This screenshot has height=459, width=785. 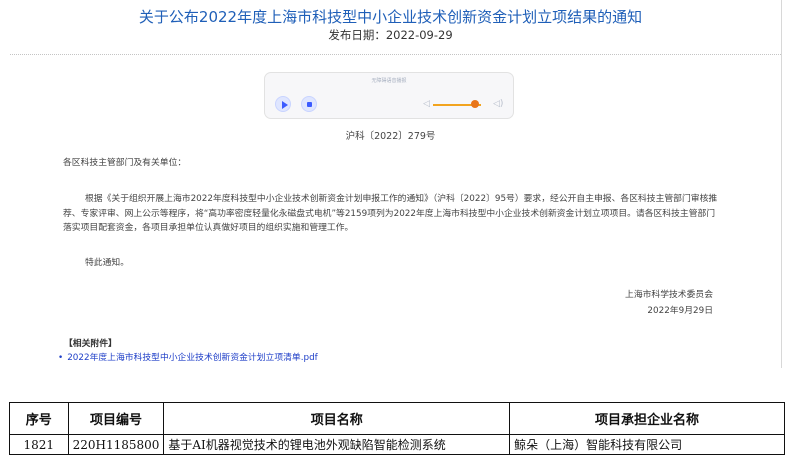 I want to click on volume-down-icon: ◁, so click(x=426, y=104).